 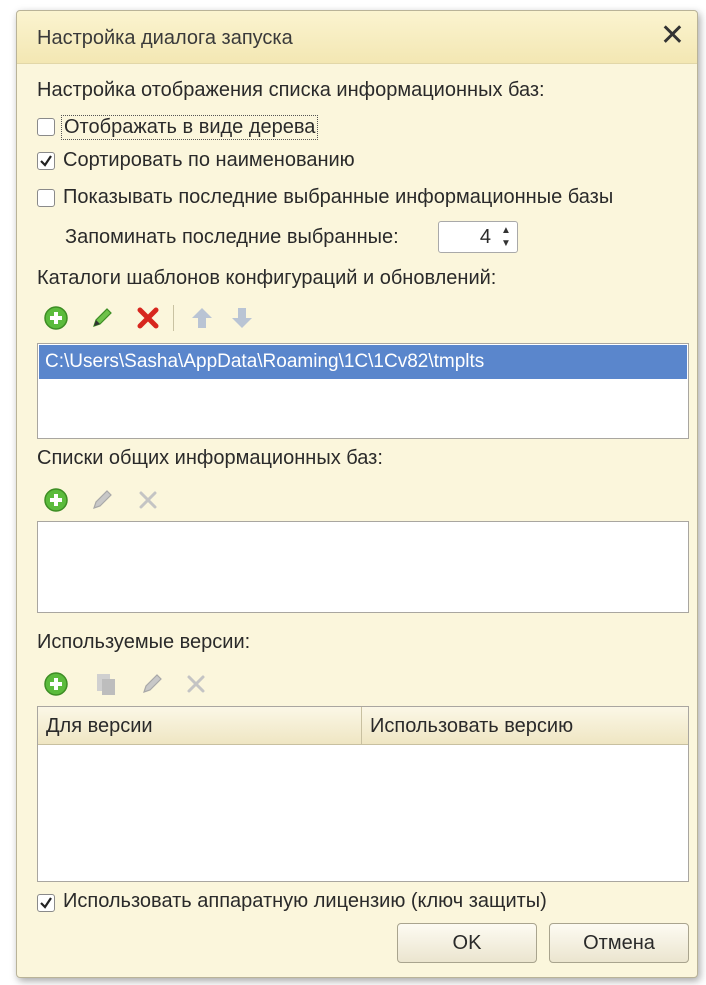 I want to click on remember-recent-label: Запоминать последние выбранные:, so click(x=232, y=237).